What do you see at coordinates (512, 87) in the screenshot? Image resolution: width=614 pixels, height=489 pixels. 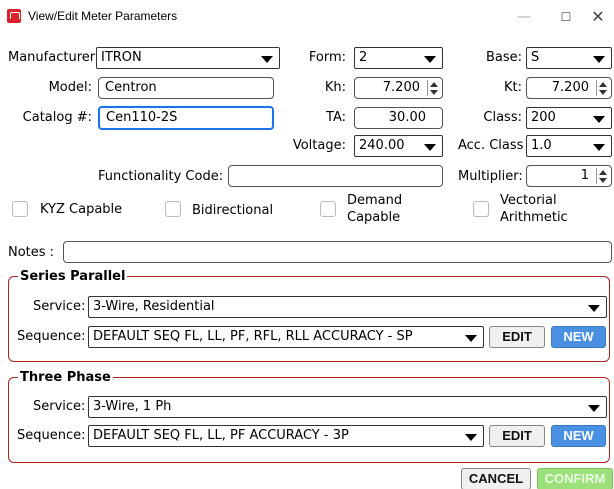 I see `kt-label: Kt:` at bounding box center [512, 87].